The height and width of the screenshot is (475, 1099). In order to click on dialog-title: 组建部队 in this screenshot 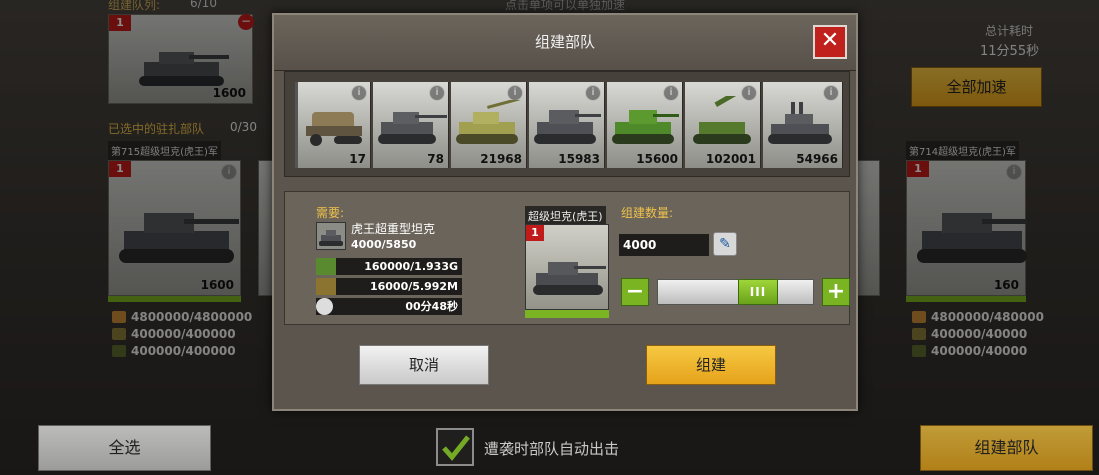, I will do `click(564, 42)`.